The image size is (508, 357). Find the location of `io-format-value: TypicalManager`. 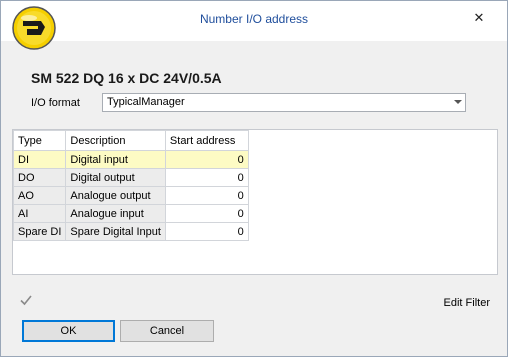

io-format-value: TypicalManager is located at coordinates (146, 102).